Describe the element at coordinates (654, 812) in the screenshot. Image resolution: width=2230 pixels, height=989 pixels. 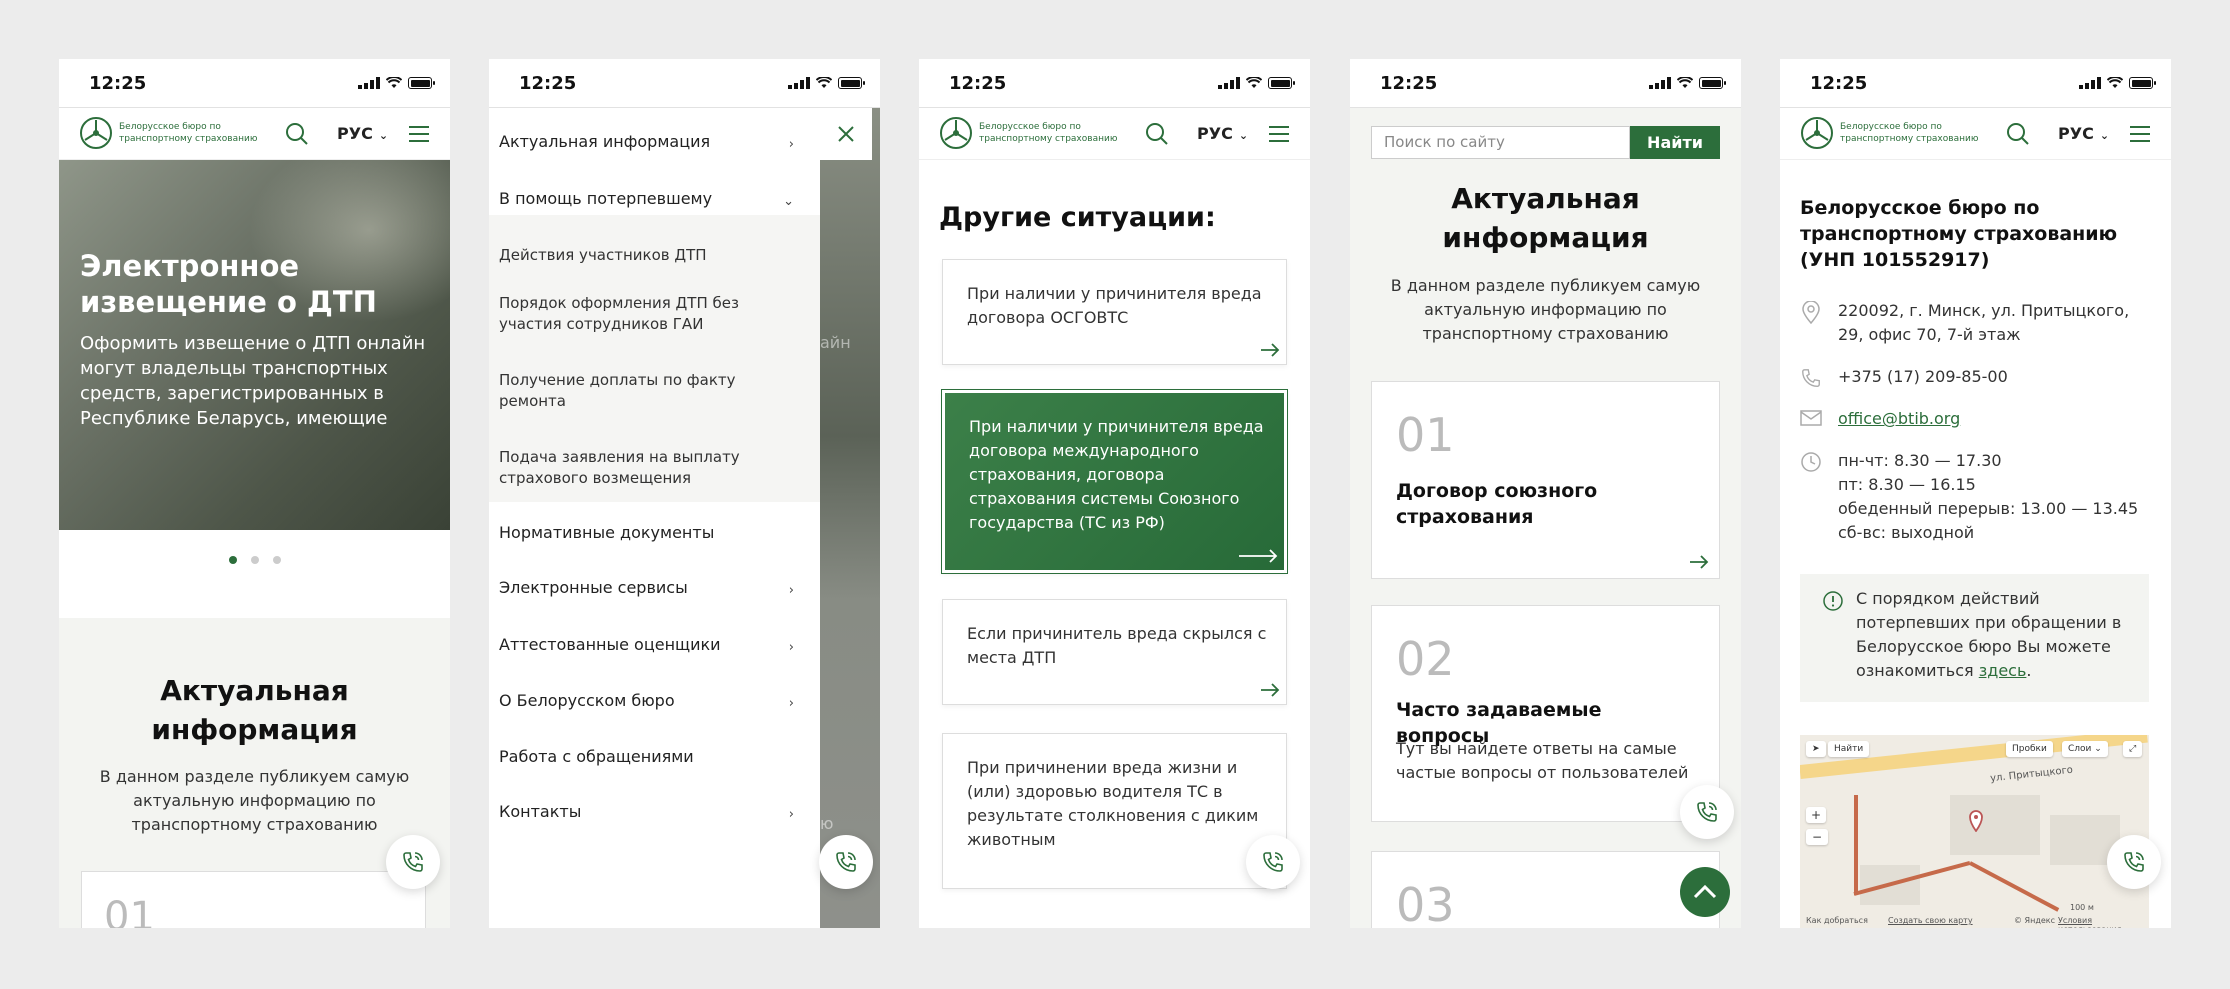
I see `menu-item-contacts: Контакты ›` at that location.